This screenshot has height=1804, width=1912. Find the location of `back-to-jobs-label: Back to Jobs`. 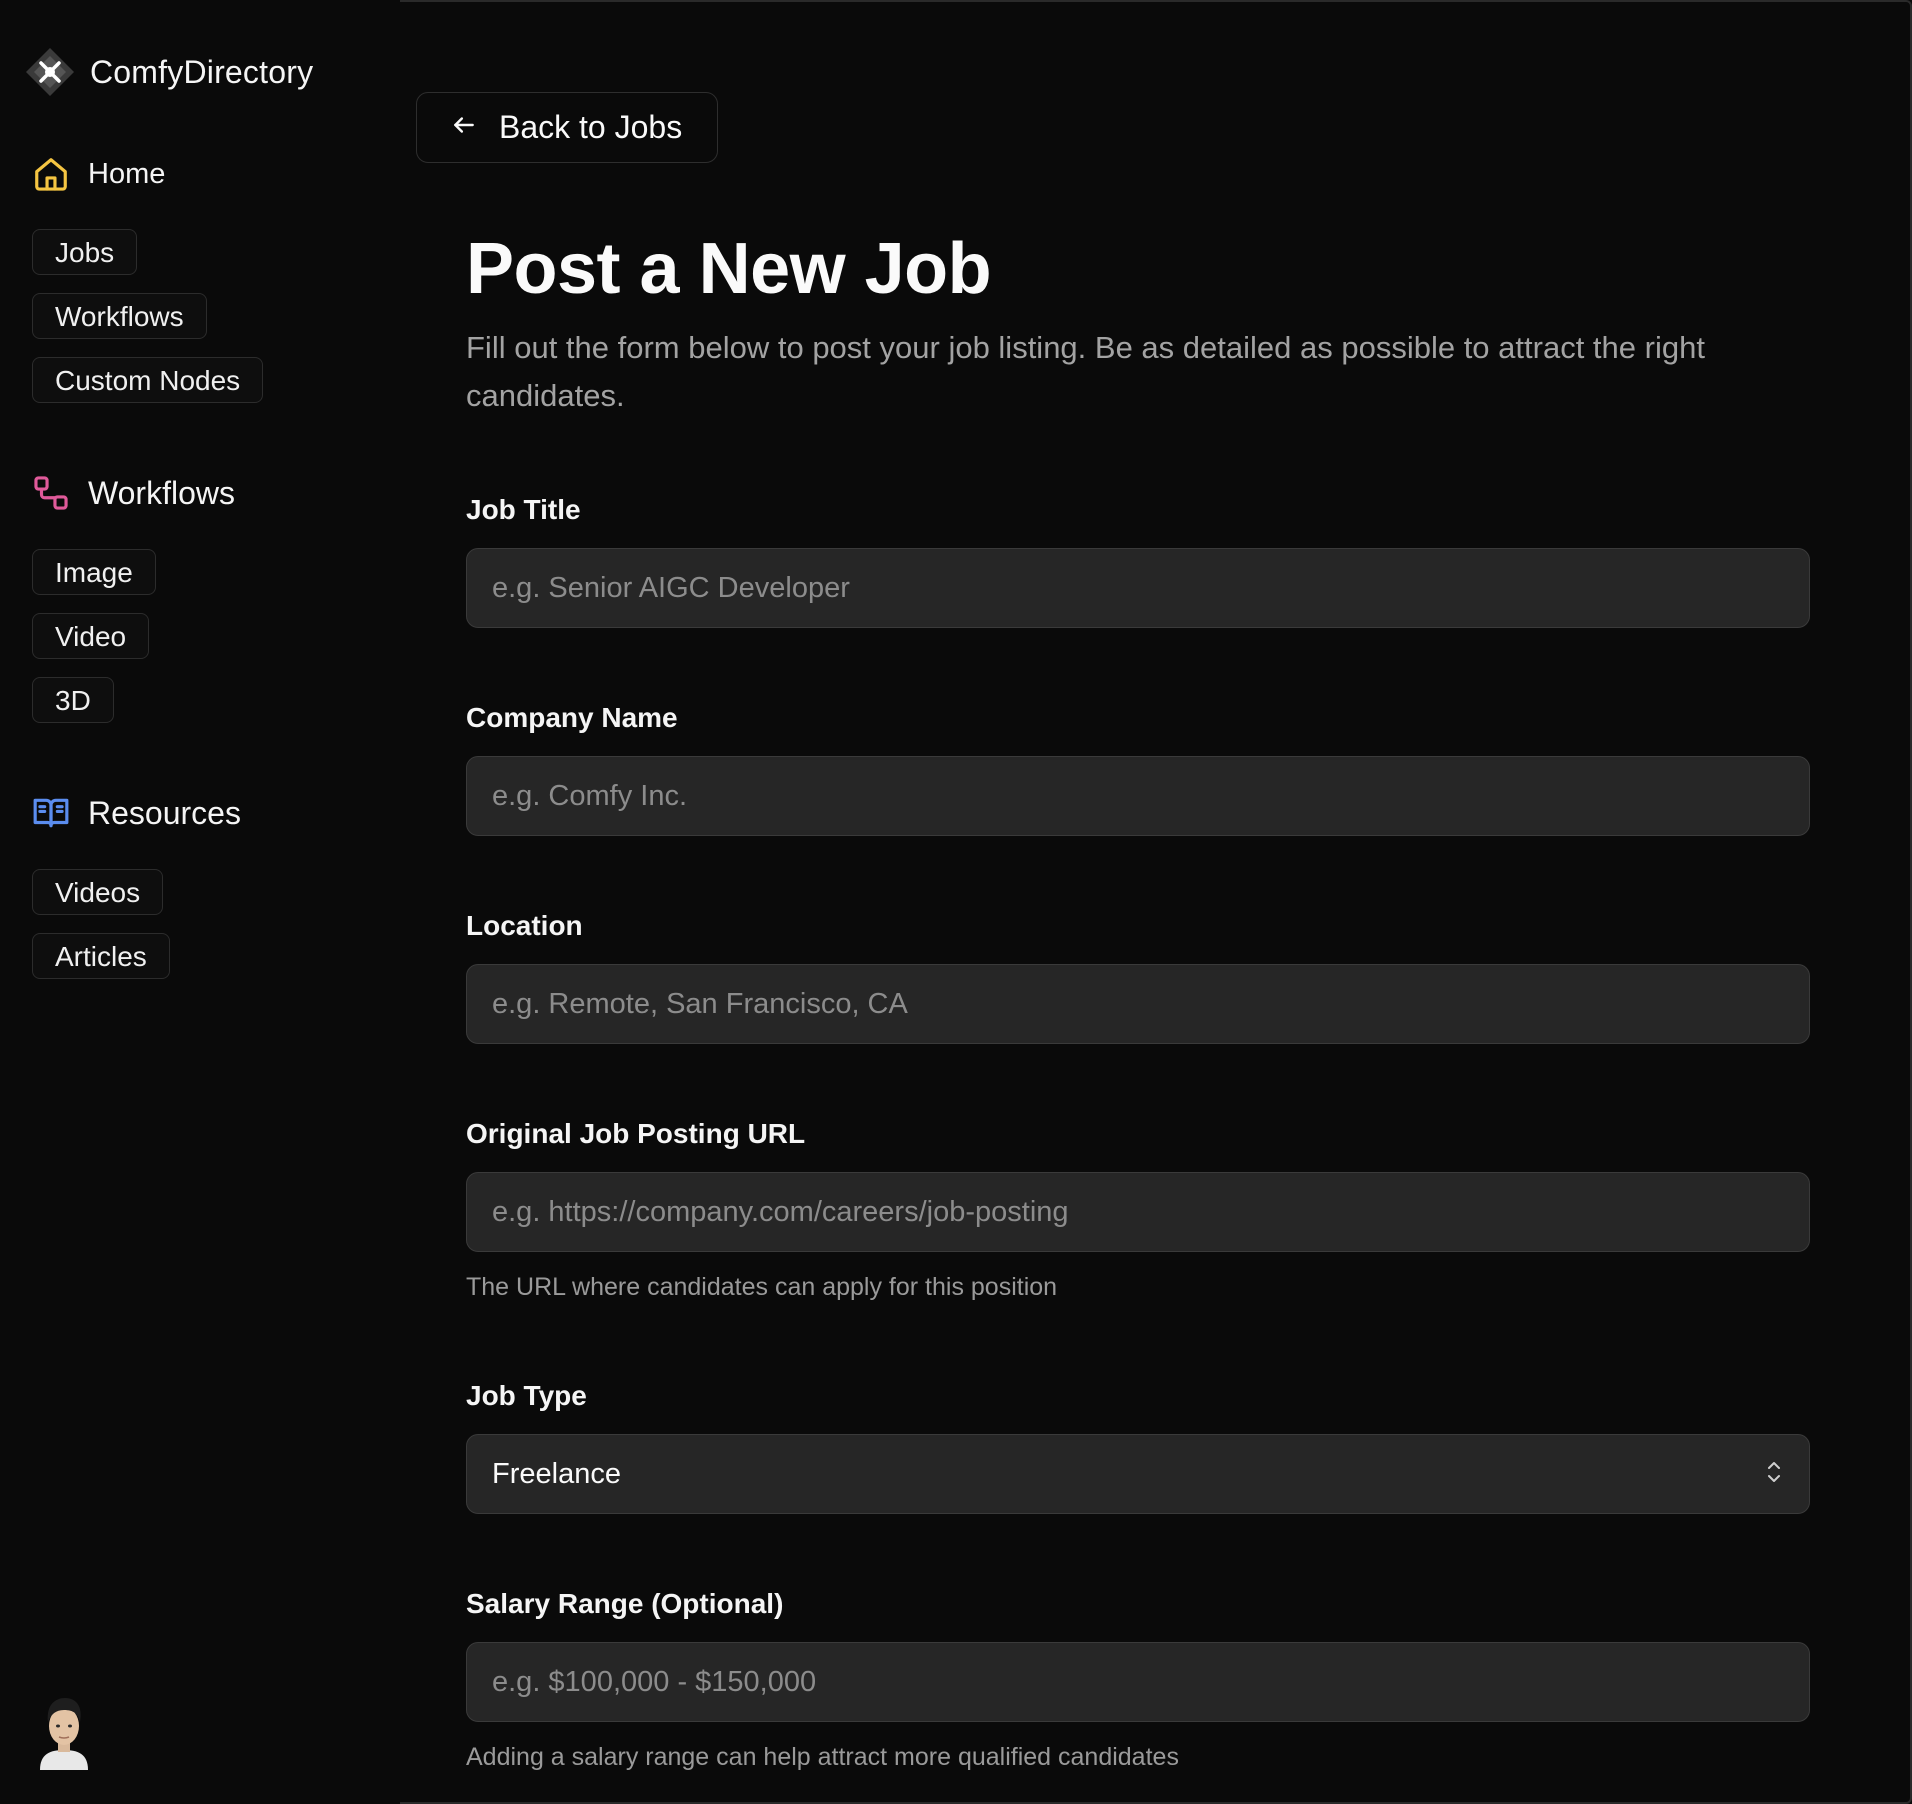

back-to-jobs-label: Back to Jobs is located at coordinates (591, 127).